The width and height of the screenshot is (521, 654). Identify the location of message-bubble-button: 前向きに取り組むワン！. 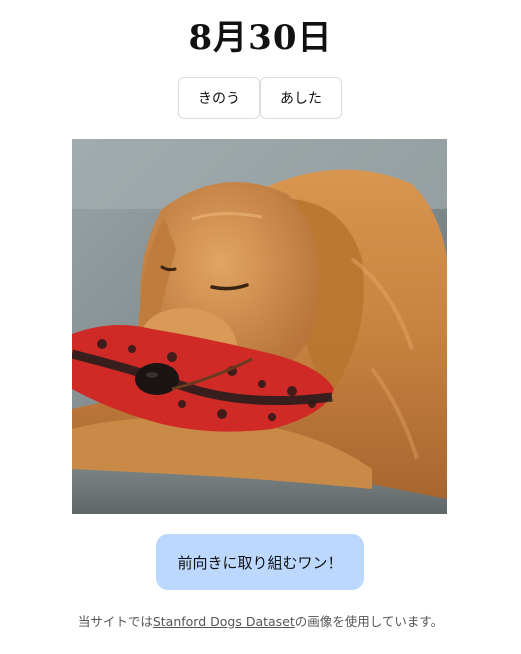
(260, 562).